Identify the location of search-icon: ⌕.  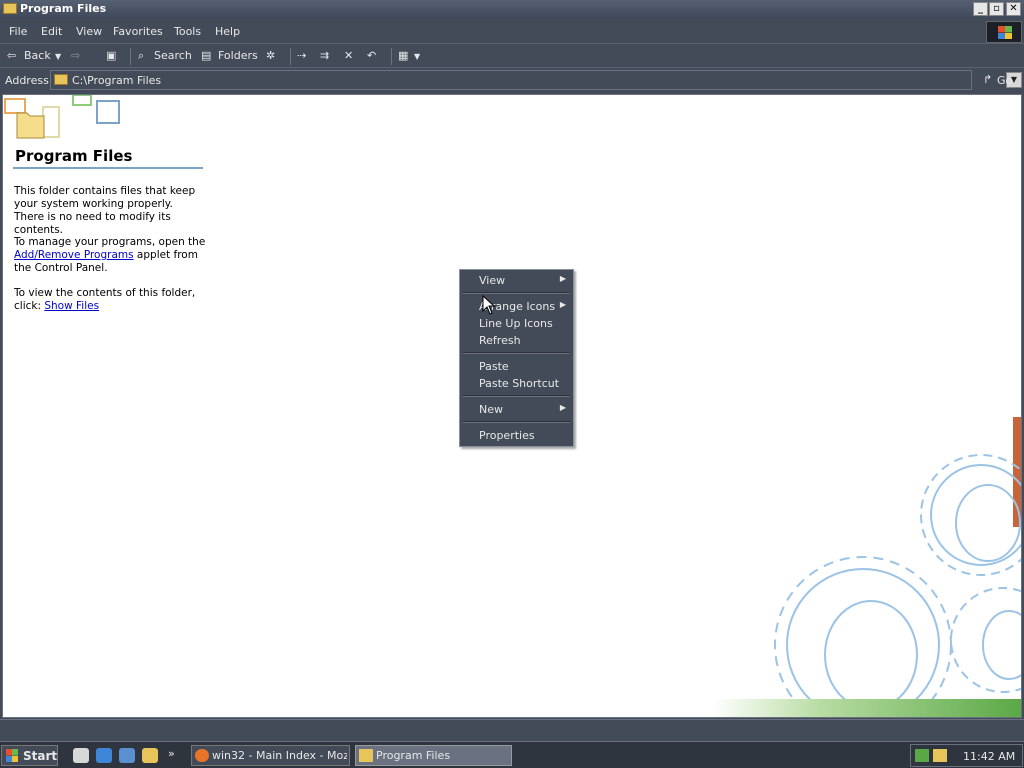
(141, 56).